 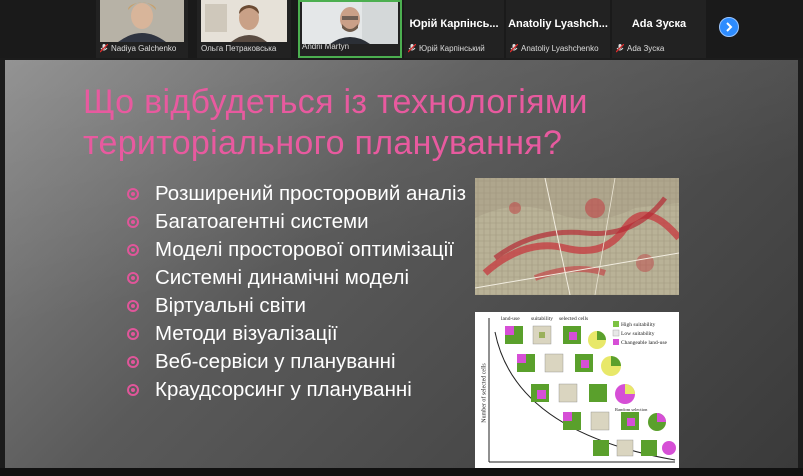 I want to click on participant-tile: Nadiya Galchenko, so click(x=142, y=29).